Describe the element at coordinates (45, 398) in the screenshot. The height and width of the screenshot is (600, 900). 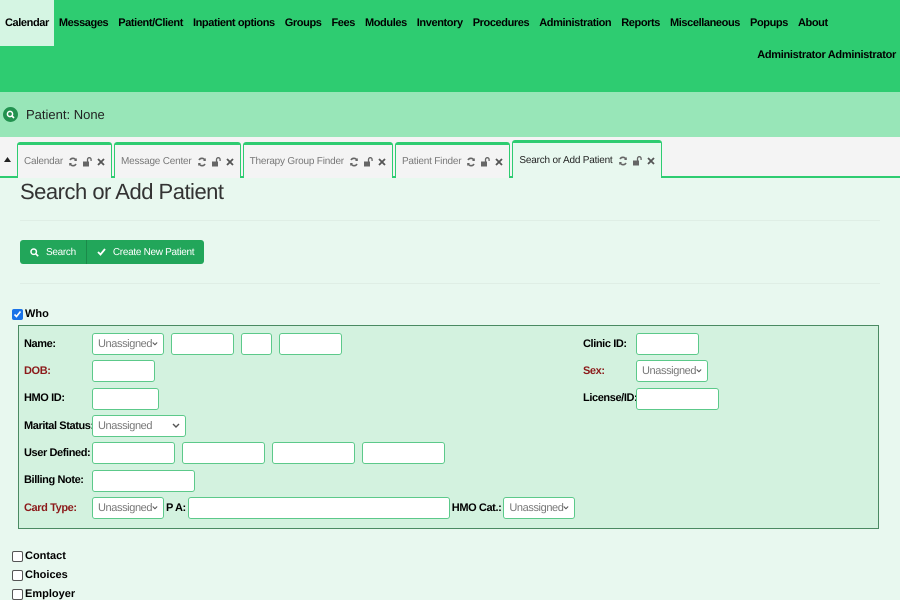
I see `field-label: HMO ID:` at that location.